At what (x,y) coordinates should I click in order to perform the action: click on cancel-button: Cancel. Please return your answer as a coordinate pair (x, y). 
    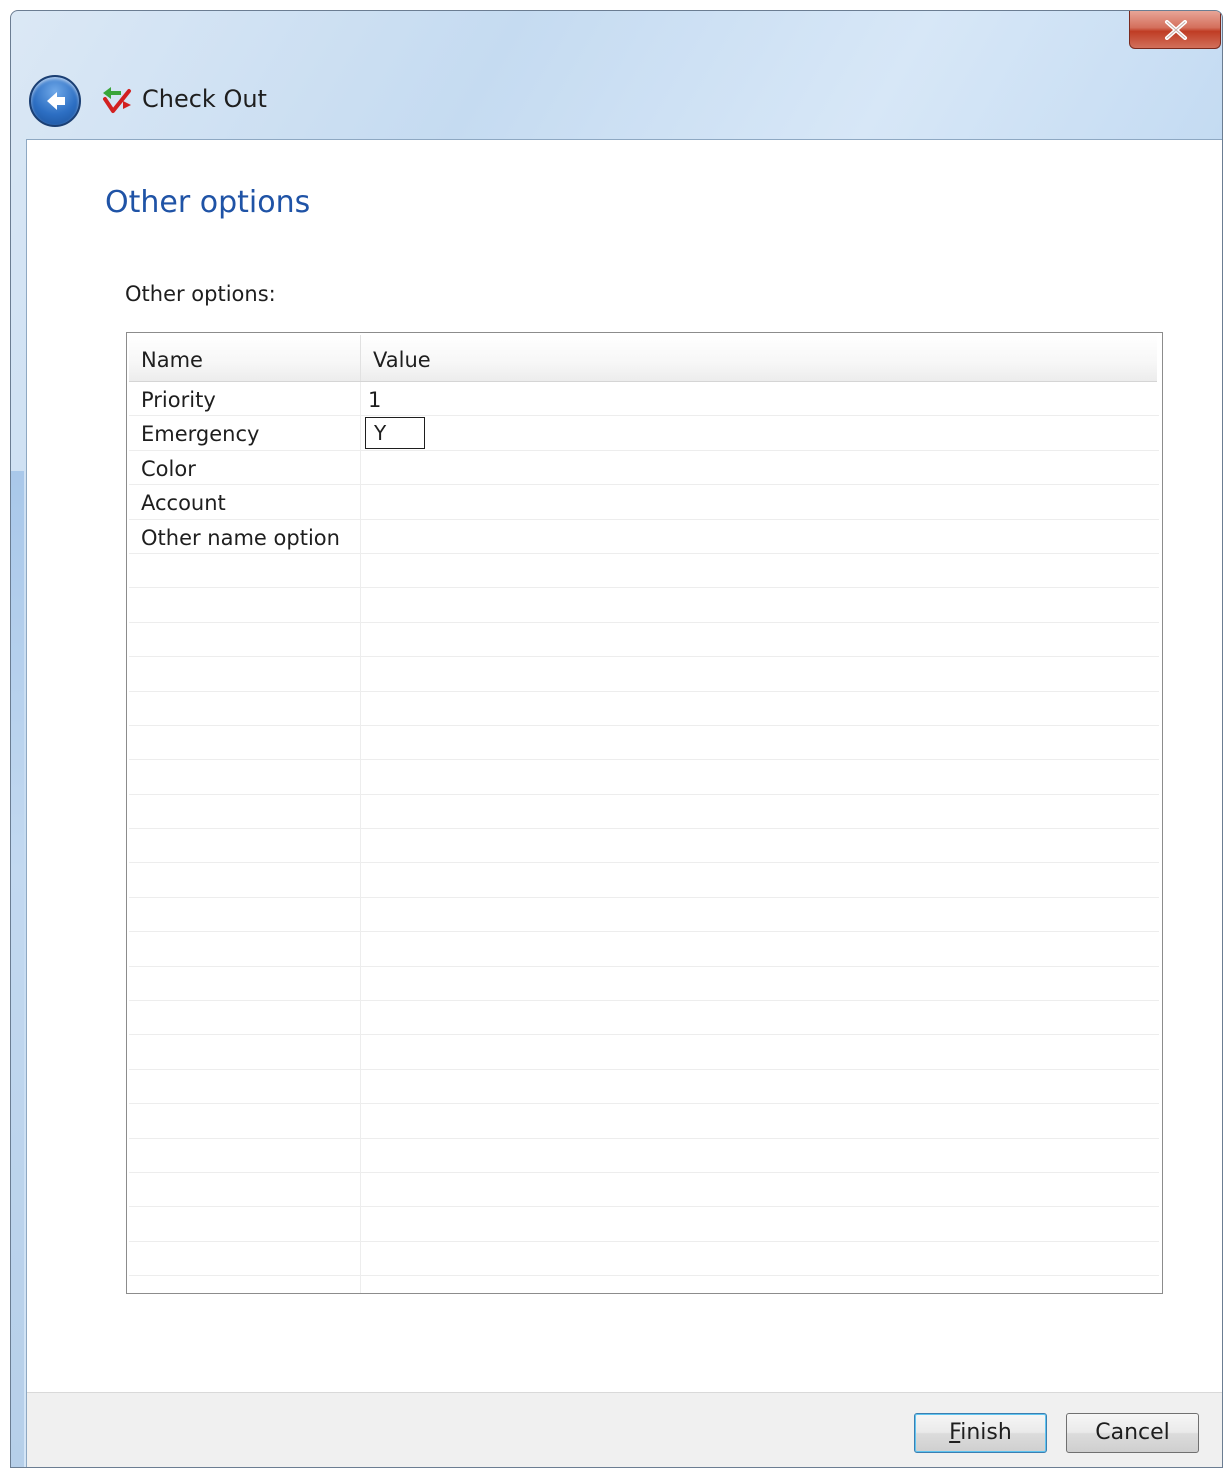
    Looking at the image, I should click on (1132, 1433).